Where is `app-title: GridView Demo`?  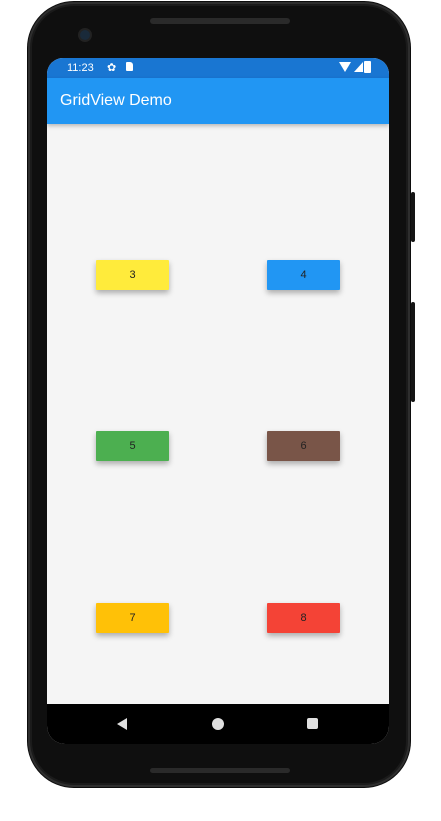
app-title: GridView Demo is located at coordinates (116, 100).